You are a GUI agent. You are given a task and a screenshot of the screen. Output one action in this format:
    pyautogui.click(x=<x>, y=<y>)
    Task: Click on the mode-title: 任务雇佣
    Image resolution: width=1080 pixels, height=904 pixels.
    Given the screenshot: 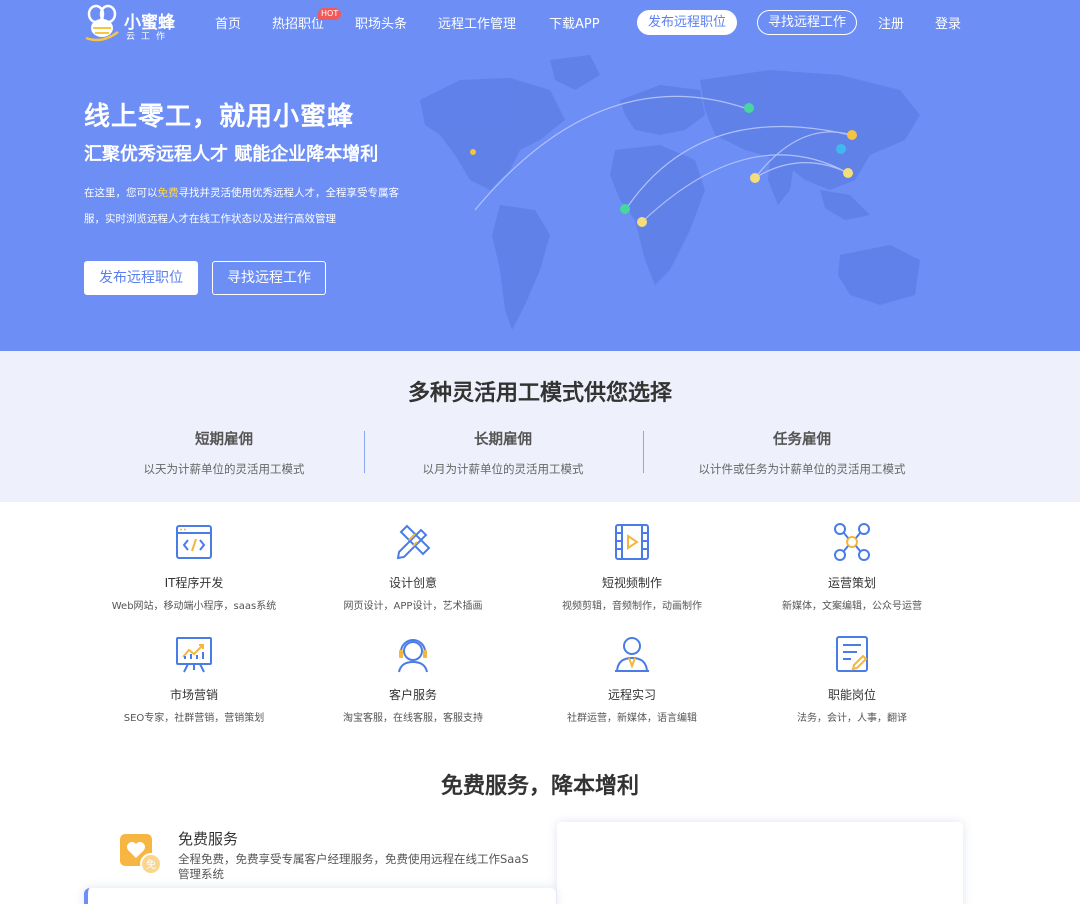 What is the action you would take?
    pyautogui.click(x=802, y=440)
    